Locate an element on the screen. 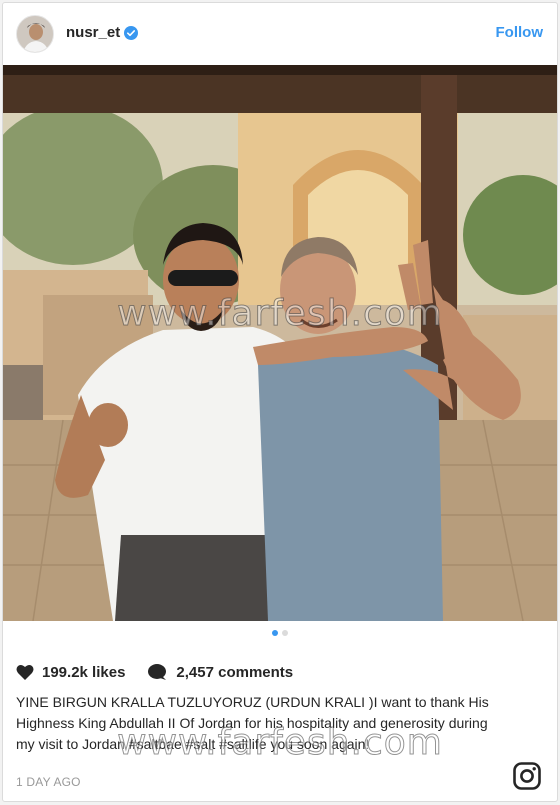  engagement-stats: 199.2k likes 2,457 comments is located at coordinates (154, 672).